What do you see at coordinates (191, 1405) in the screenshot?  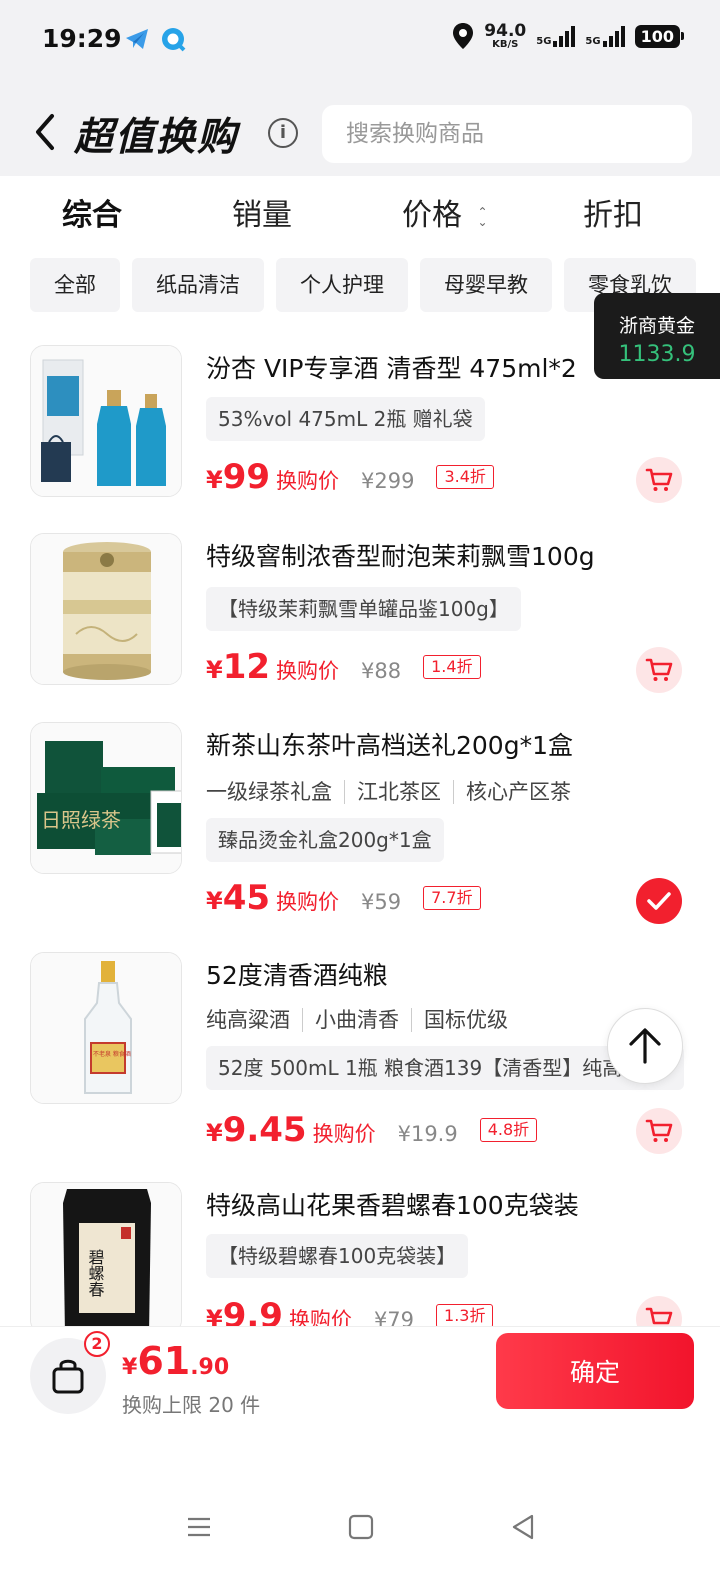 I see `exchange-limit: 换购上限 20 件` at bounding box center [191, 1405].